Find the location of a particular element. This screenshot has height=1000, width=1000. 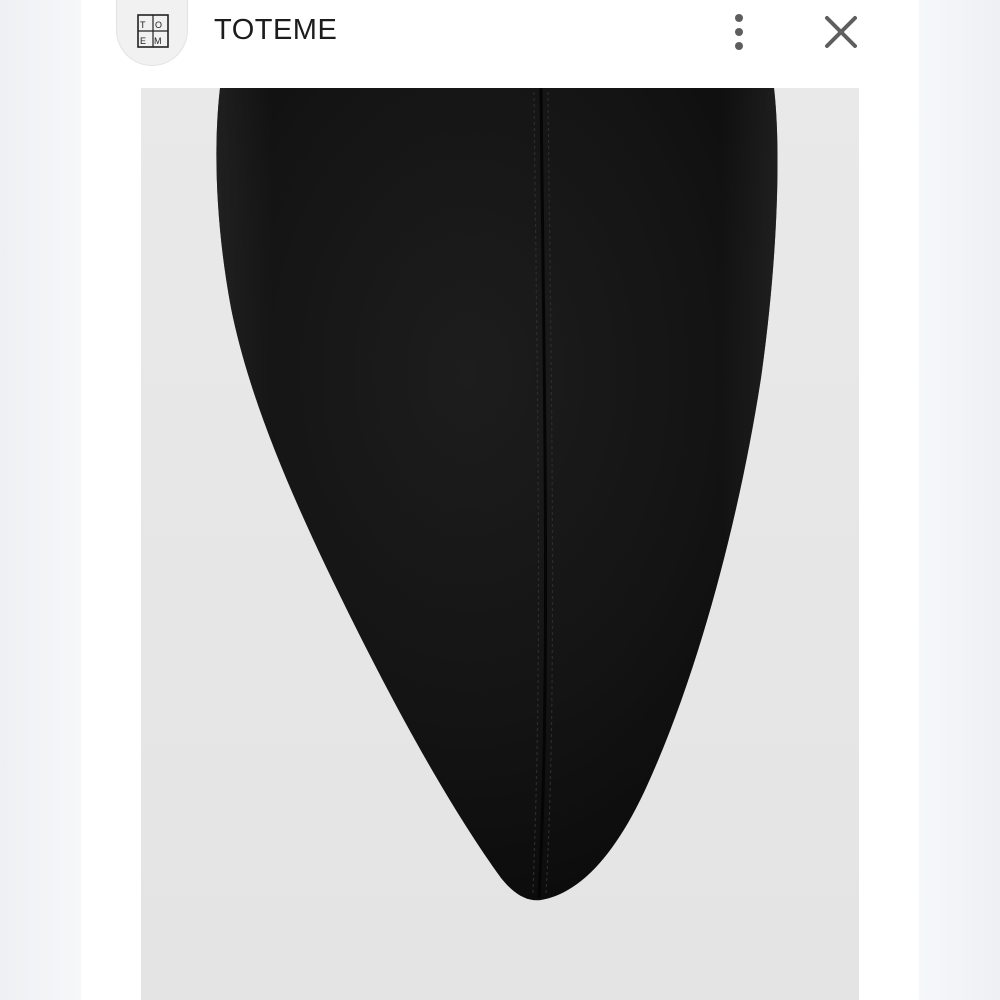

brand-name: TOTEME is located at coordinates (275, 30).